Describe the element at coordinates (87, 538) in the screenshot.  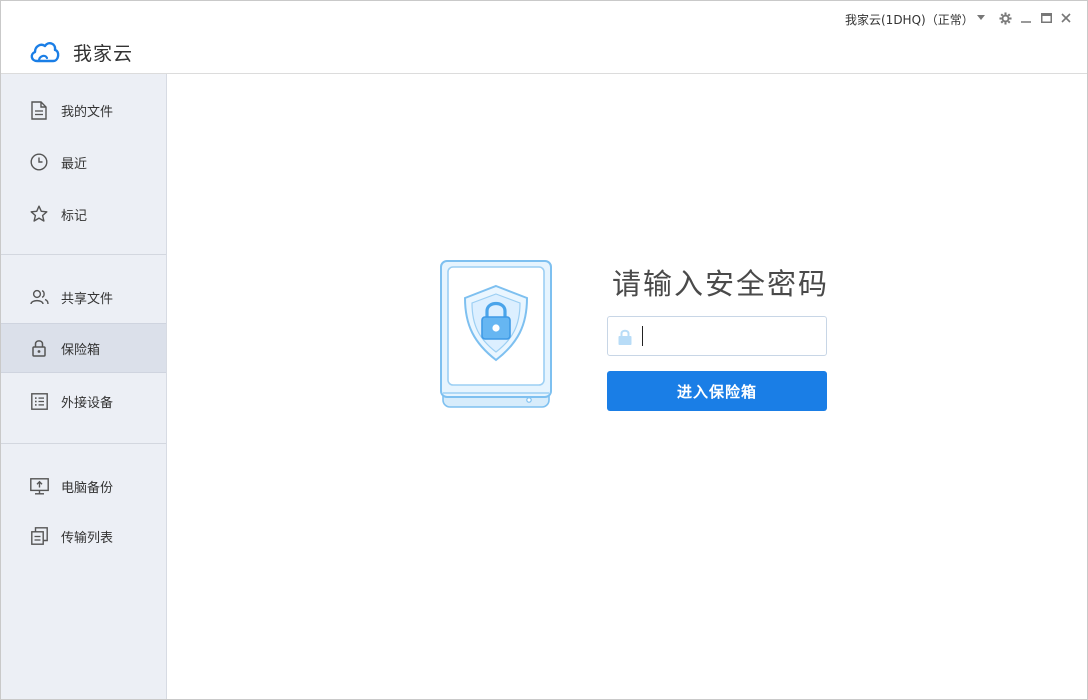
I see `sidebar-item-label: 传输列表` at that location.